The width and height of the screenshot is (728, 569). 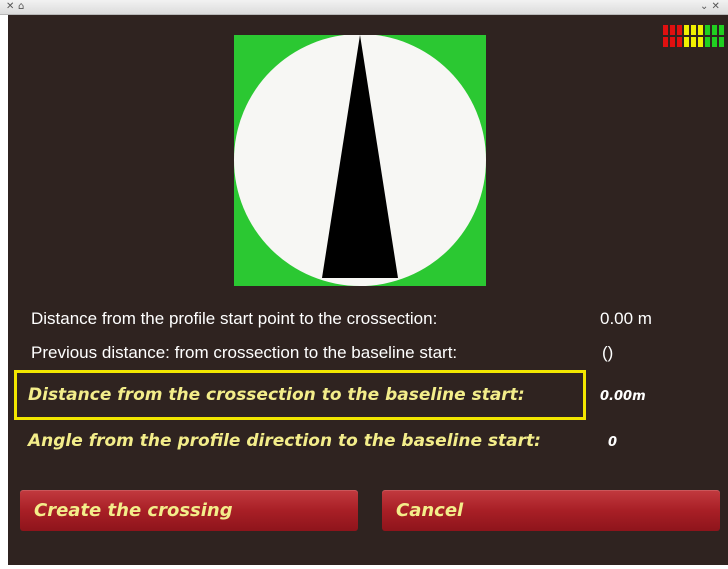 What do you see at coordinates (608, 352) in the screenshot?
I see `previous-distance-value: ()` at bounding box center [608, 352].